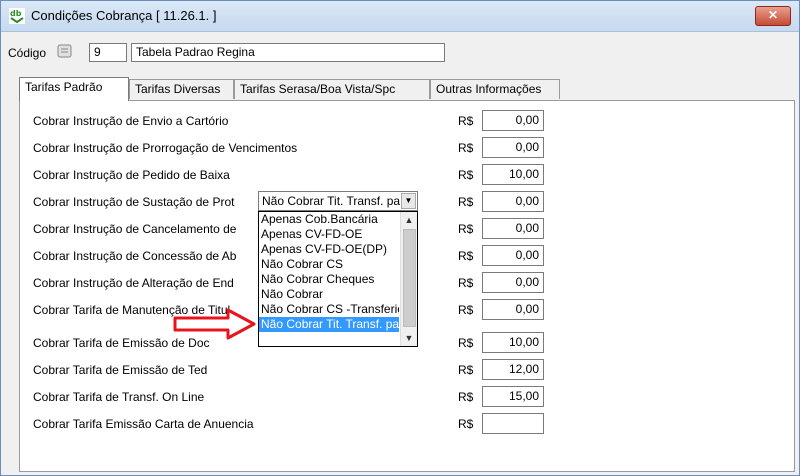  I want to click on svg-text: db, so click(16, 13).